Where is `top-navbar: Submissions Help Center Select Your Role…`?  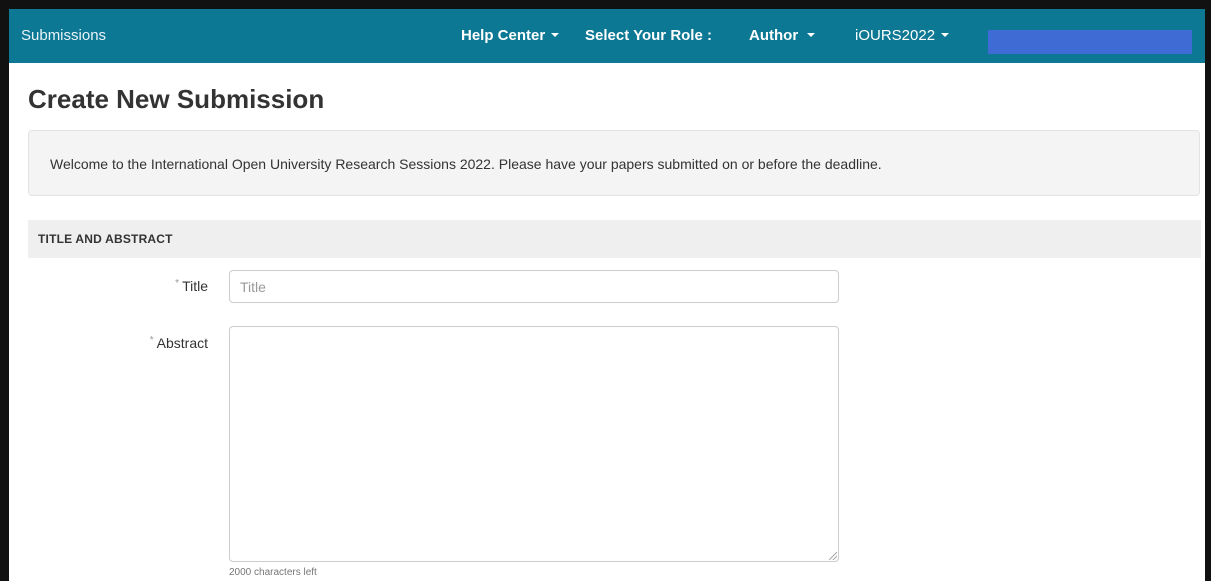
top-navbar: Submissions Help Center Select Your Role… is located at coordinates (607, 36).